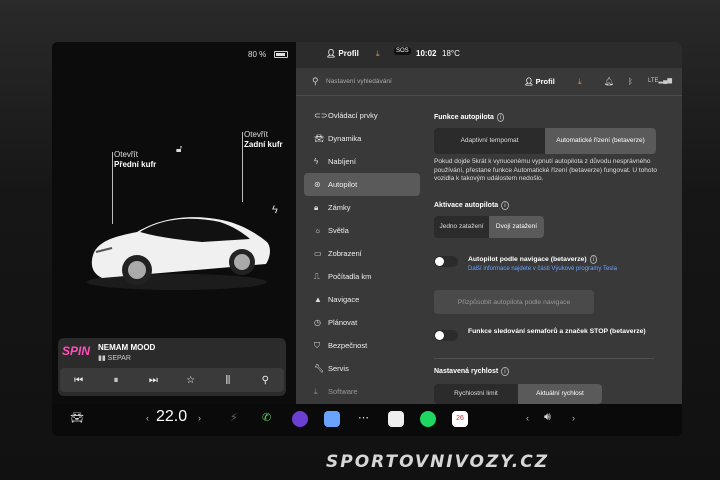 This screenshot has height=480, width=720. I want to click on volume-up-icon: ›, so click(573, 418).